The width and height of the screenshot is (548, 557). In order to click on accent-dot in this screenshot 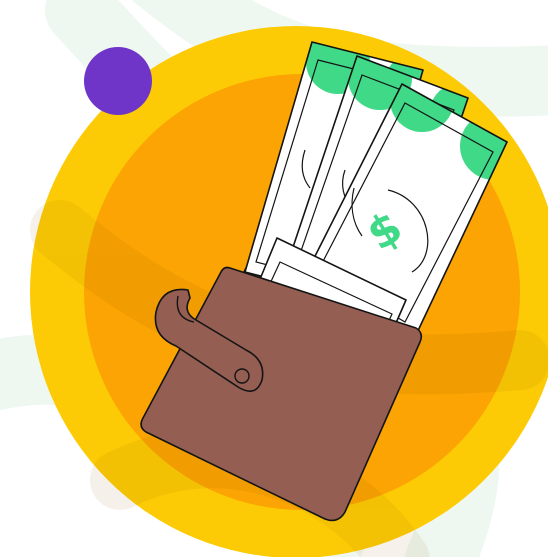, I will do `click(118, 81)`.